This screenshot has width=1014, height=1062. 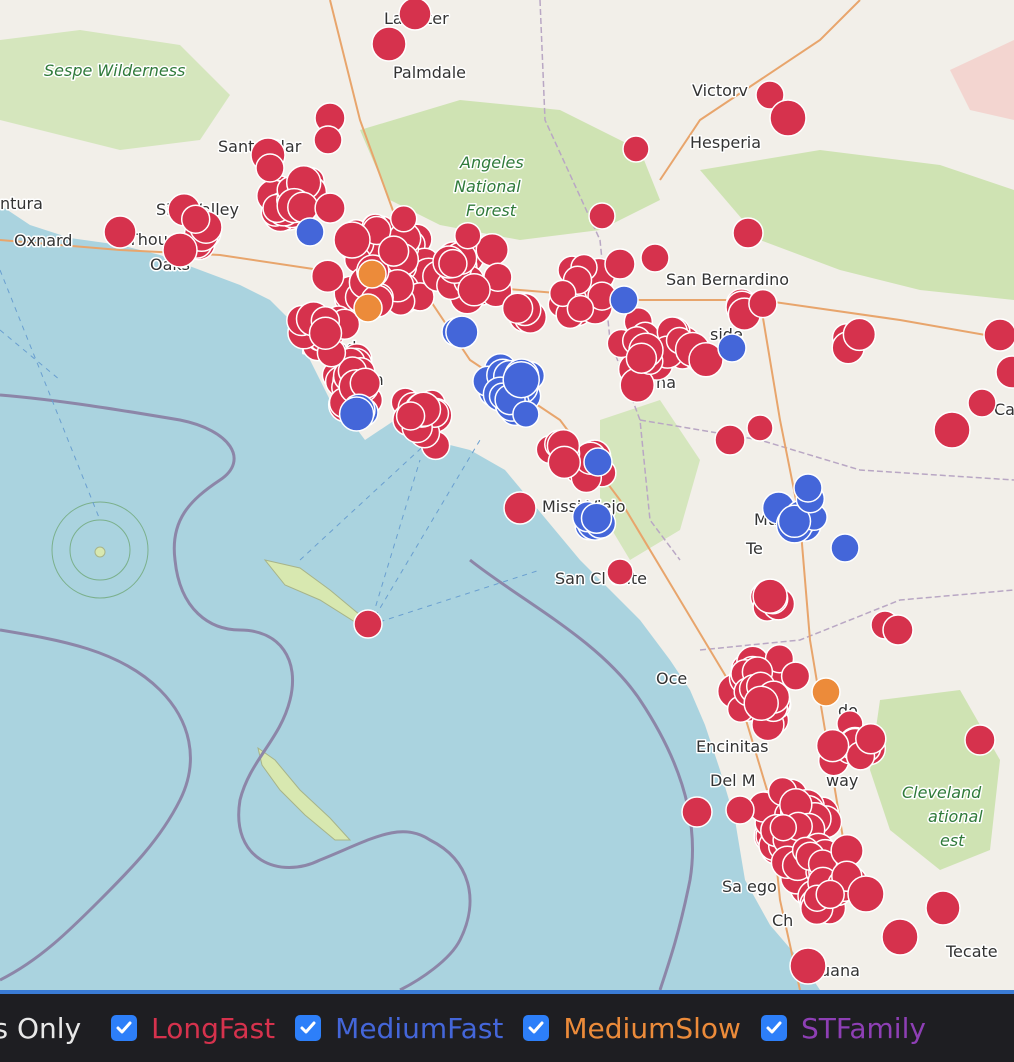 What do you see at coordinates (491, 210) in the screenshot?
I see `park-label: Forest` at bounding box center [491, 210].